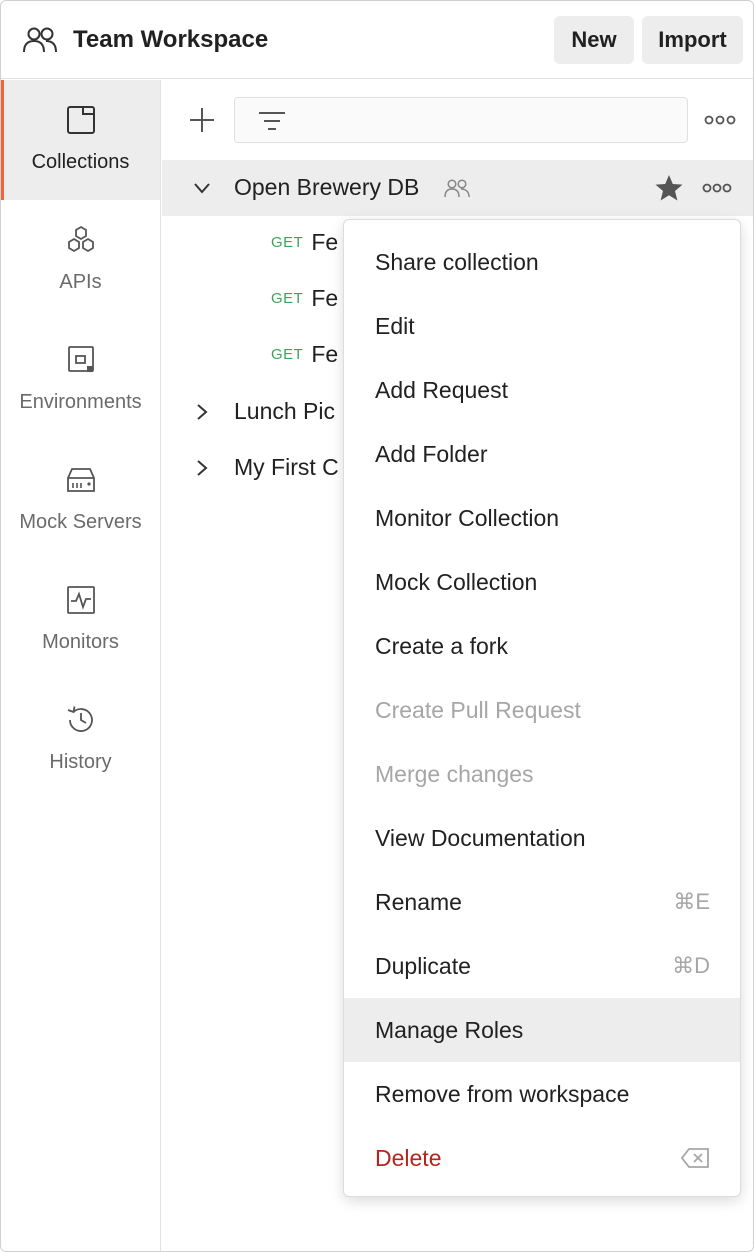  I want to click on menu-item-manage-roles: Manage Roles, so click(542, 1030).